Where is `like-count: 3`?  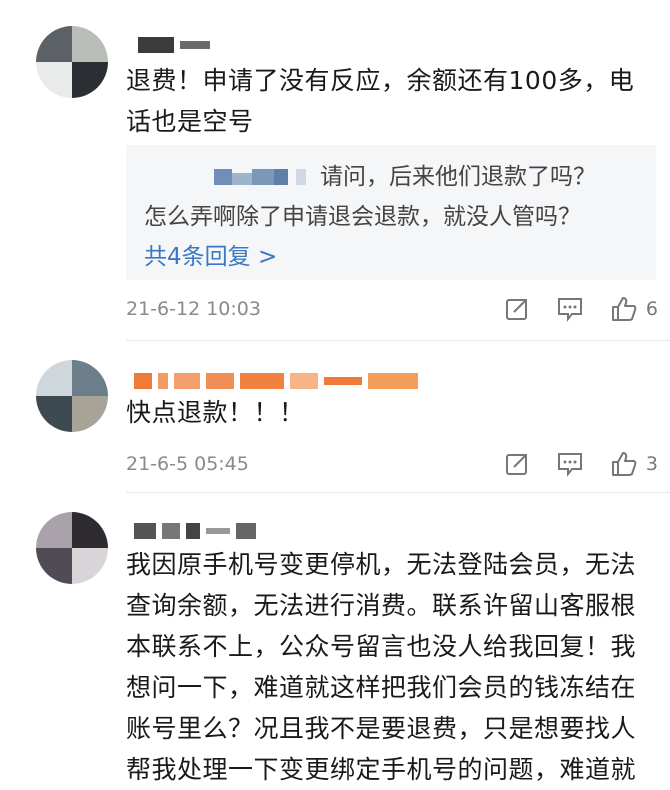
like-count: 3 is located at coordinates (651, 464).